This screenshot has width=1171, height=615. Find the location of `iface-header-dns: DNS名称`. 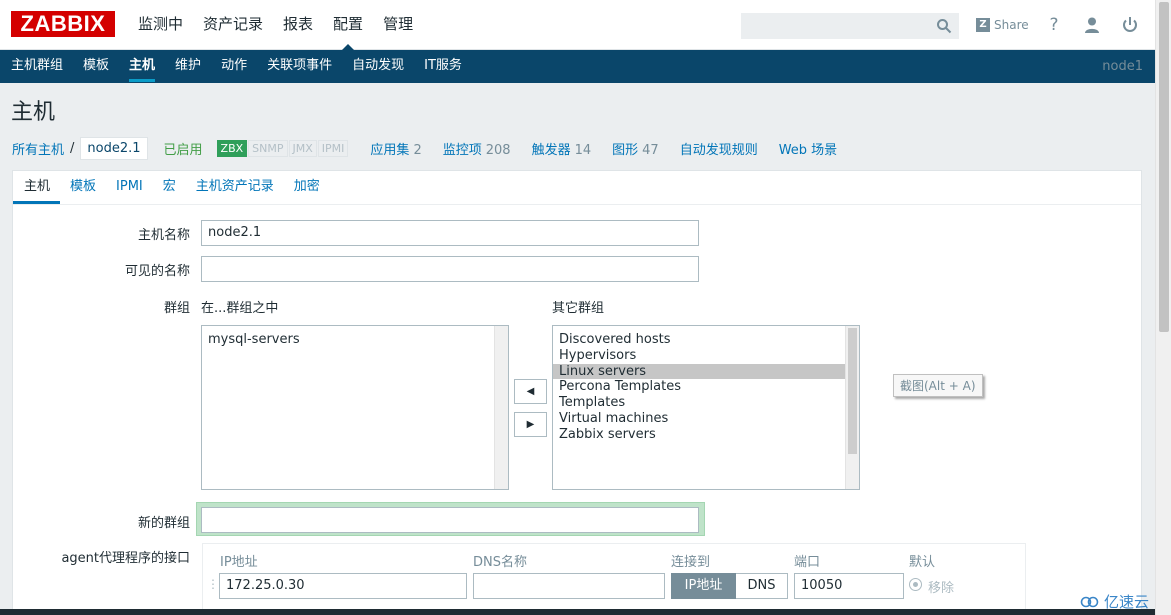

iface-header-dns: DNS名称 is located at coordinates (500, 562).